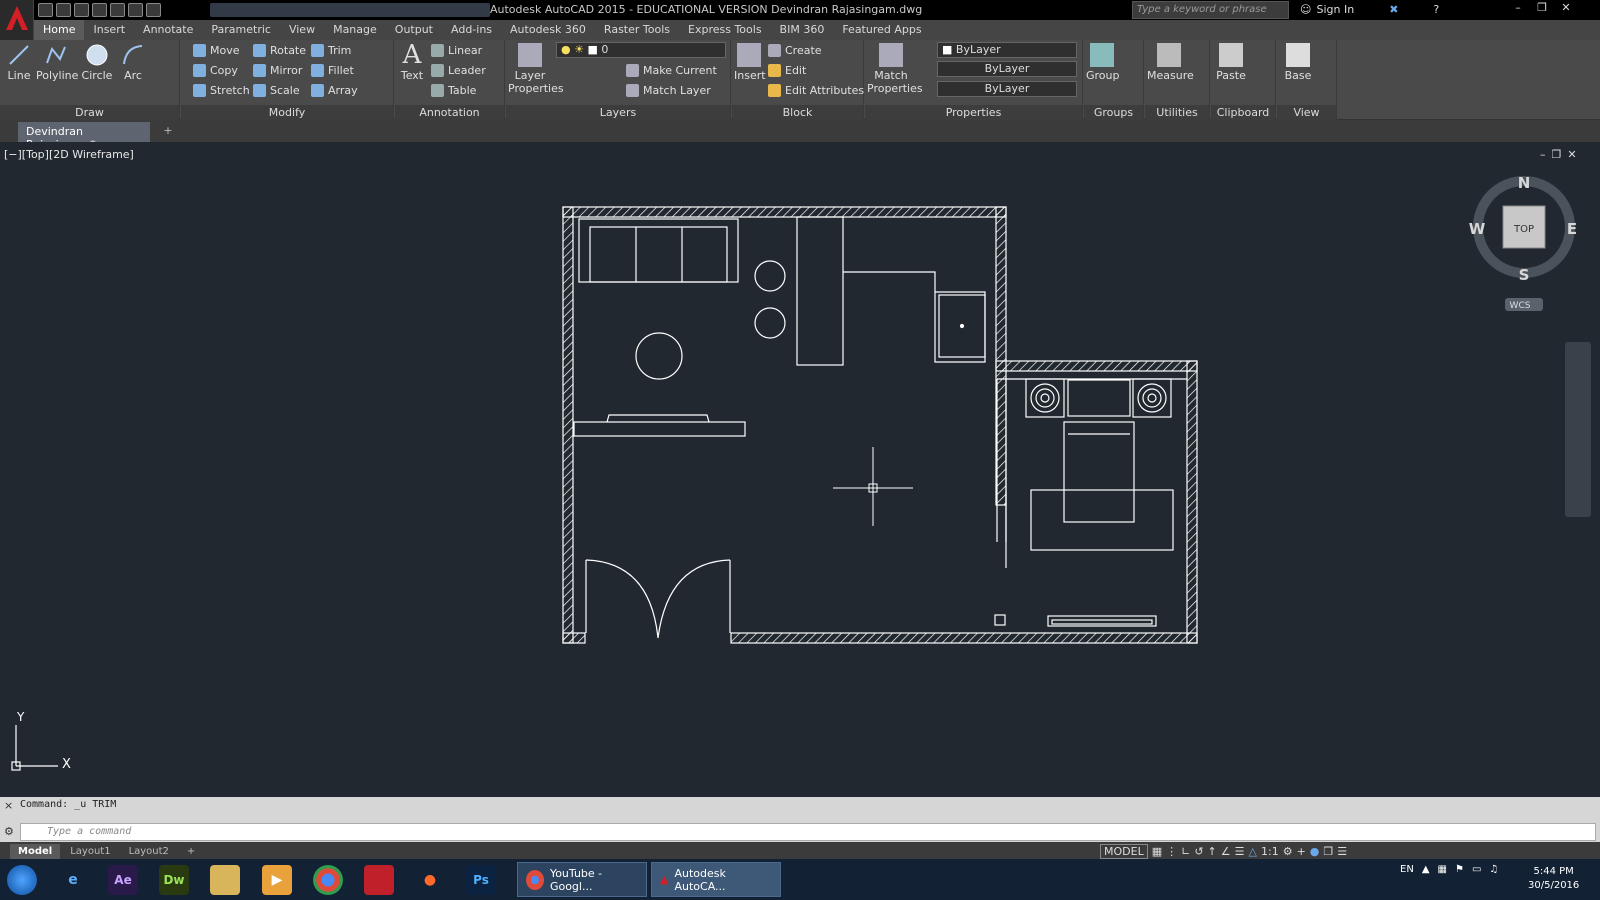 The width and height of the screenshot is (1600, 900). What do you see at coordinates (787, 70) in the screenshot?
I see `edit-block-button: Edit` at bounding box center [787, 70].